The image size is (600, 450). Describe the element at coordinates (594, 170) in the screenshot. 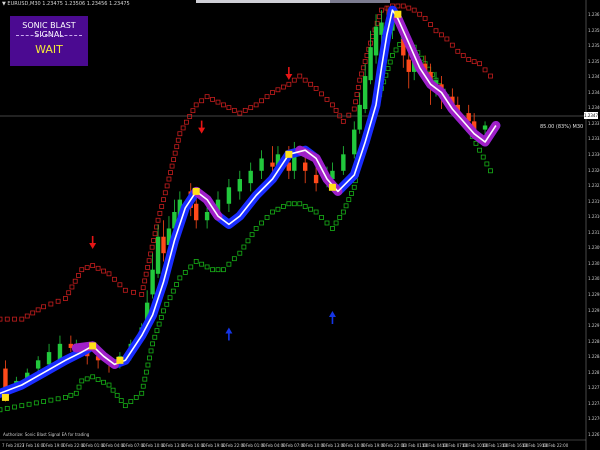

I see `price-tick-label: 1.23265` at that location.